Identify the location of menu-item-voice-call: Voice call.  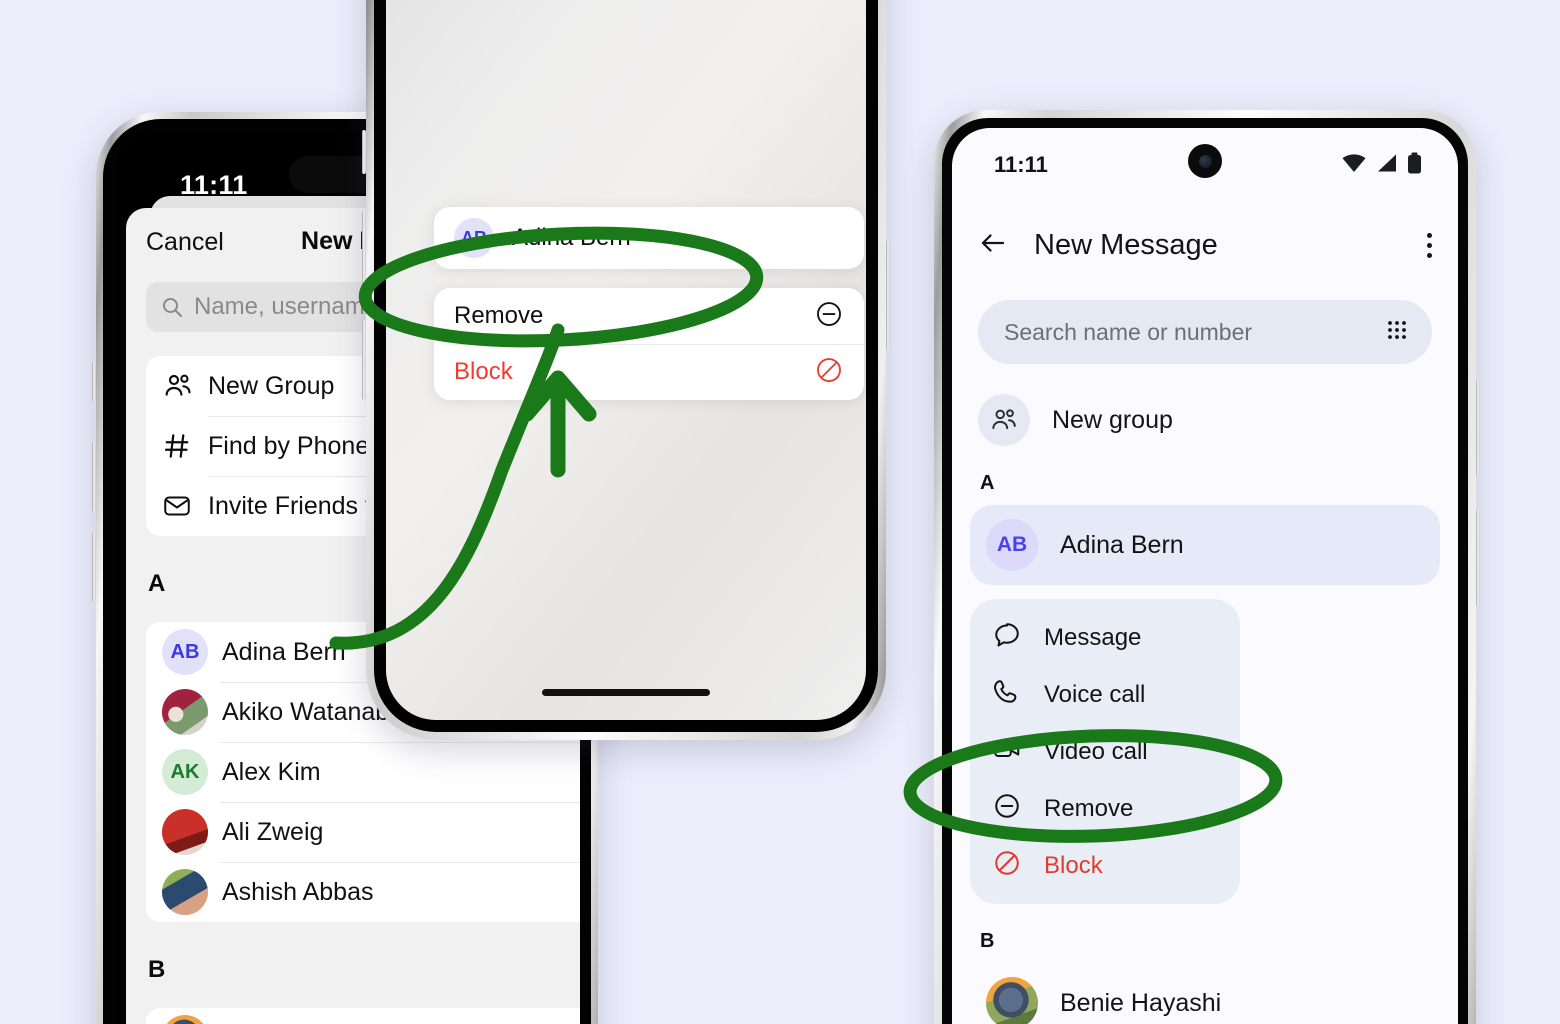
(1105, 694).